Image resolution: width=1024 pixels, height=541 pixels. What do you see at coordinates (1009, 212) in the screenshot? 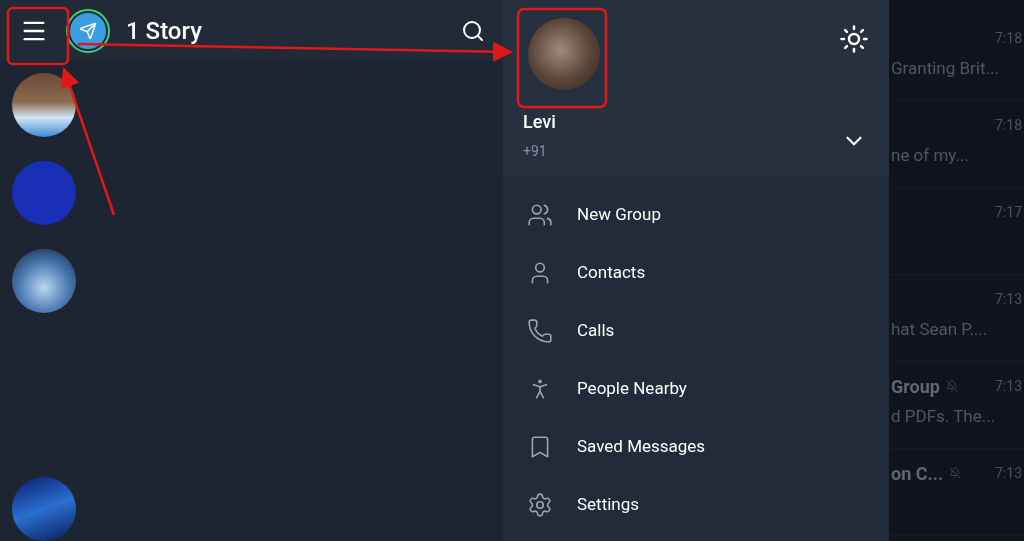
I see `chat-time: 7:17` at bounding box center [1009, 212].